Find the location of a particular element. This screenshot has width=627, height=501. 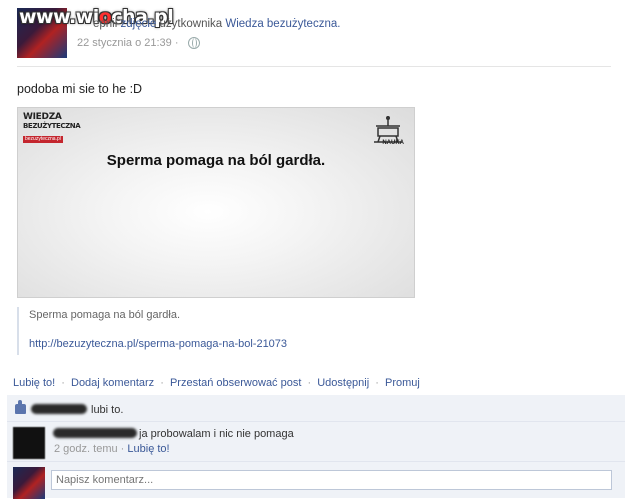

comment-like-button: Lubię to! is located at coordinates (148, 449).